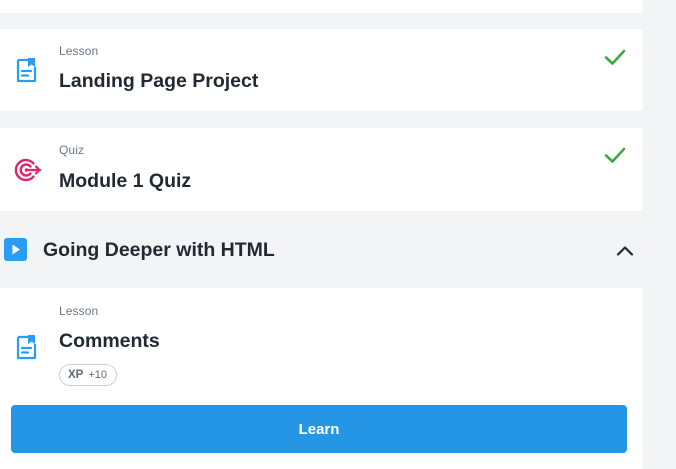  What do you see at coordinates (109, 341) in the screenshot?
I see `item-title: Comments` at bounding box center [109, 341].